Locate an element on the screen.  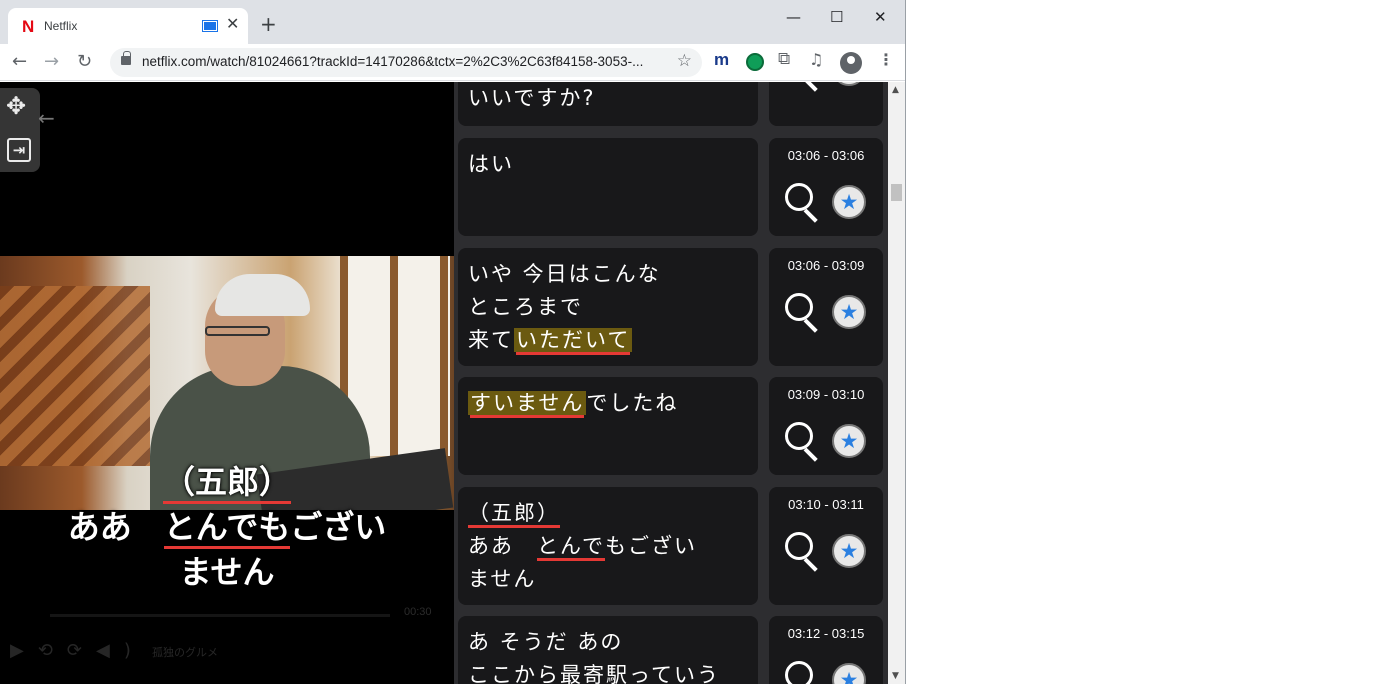
subtitle-timestamp: 03:10 - 03:11 is located at coordinates (826, 504).